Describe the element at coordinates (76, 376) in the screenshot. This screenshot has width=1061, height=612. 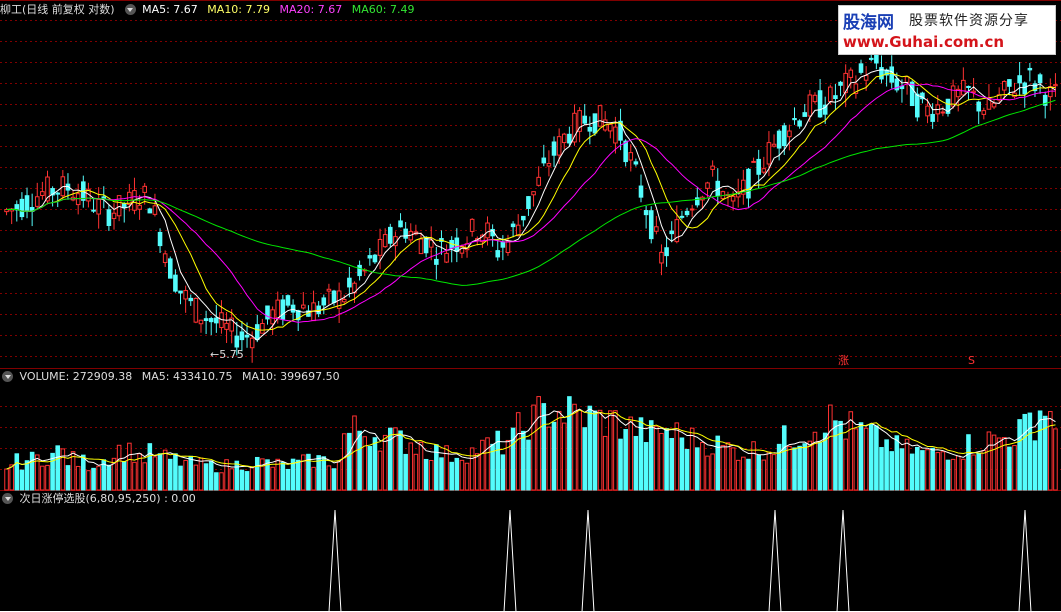
I see `volume-readout: VOLUME: 272909.38` at that location.